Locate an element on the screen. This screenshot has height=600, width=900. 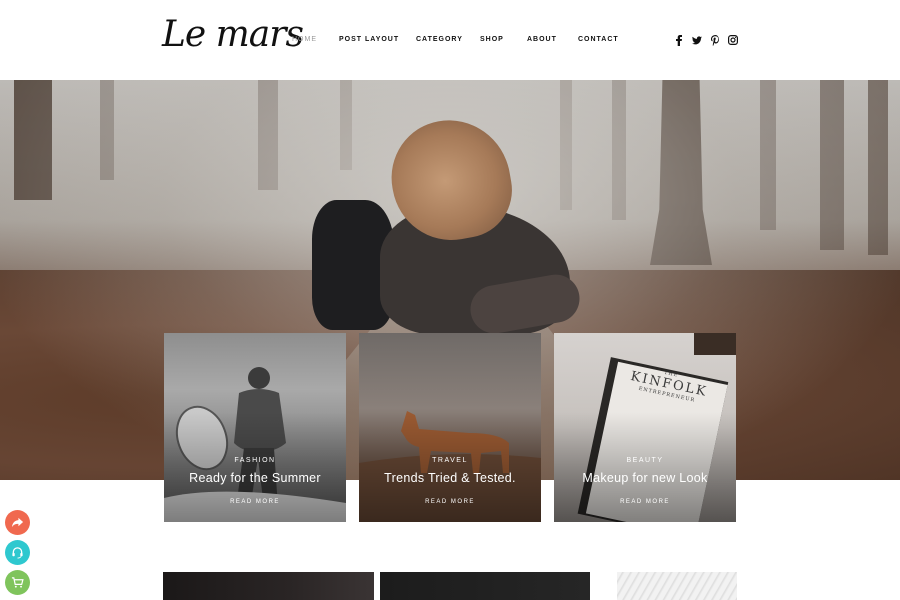
share-icon is located at coordinates (17, 522).